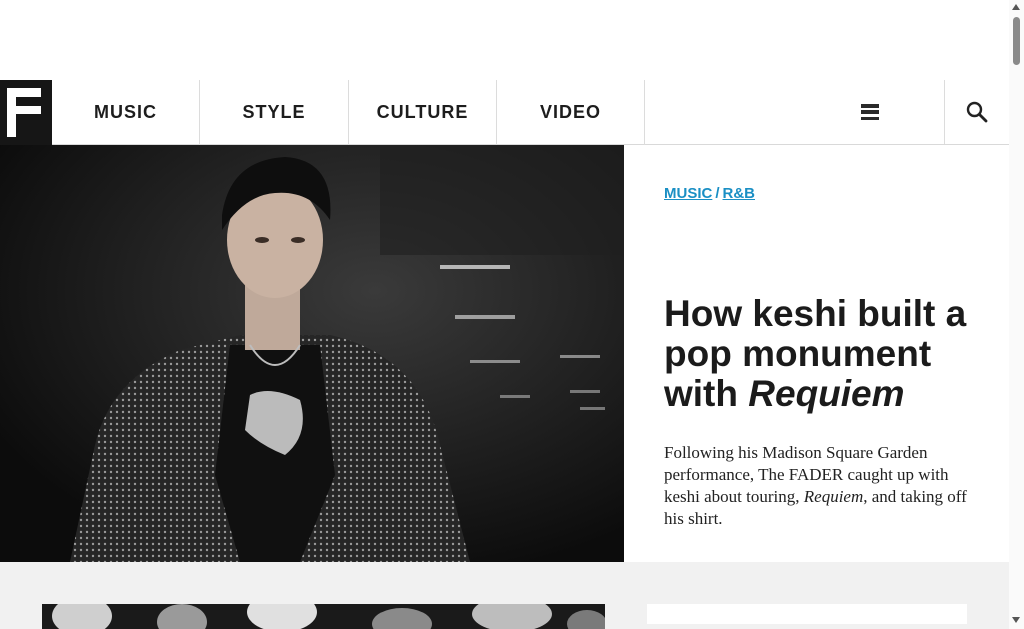 The image size is (1024, 629). I want to click on hamburger-menu-icon, so click(869, 112).